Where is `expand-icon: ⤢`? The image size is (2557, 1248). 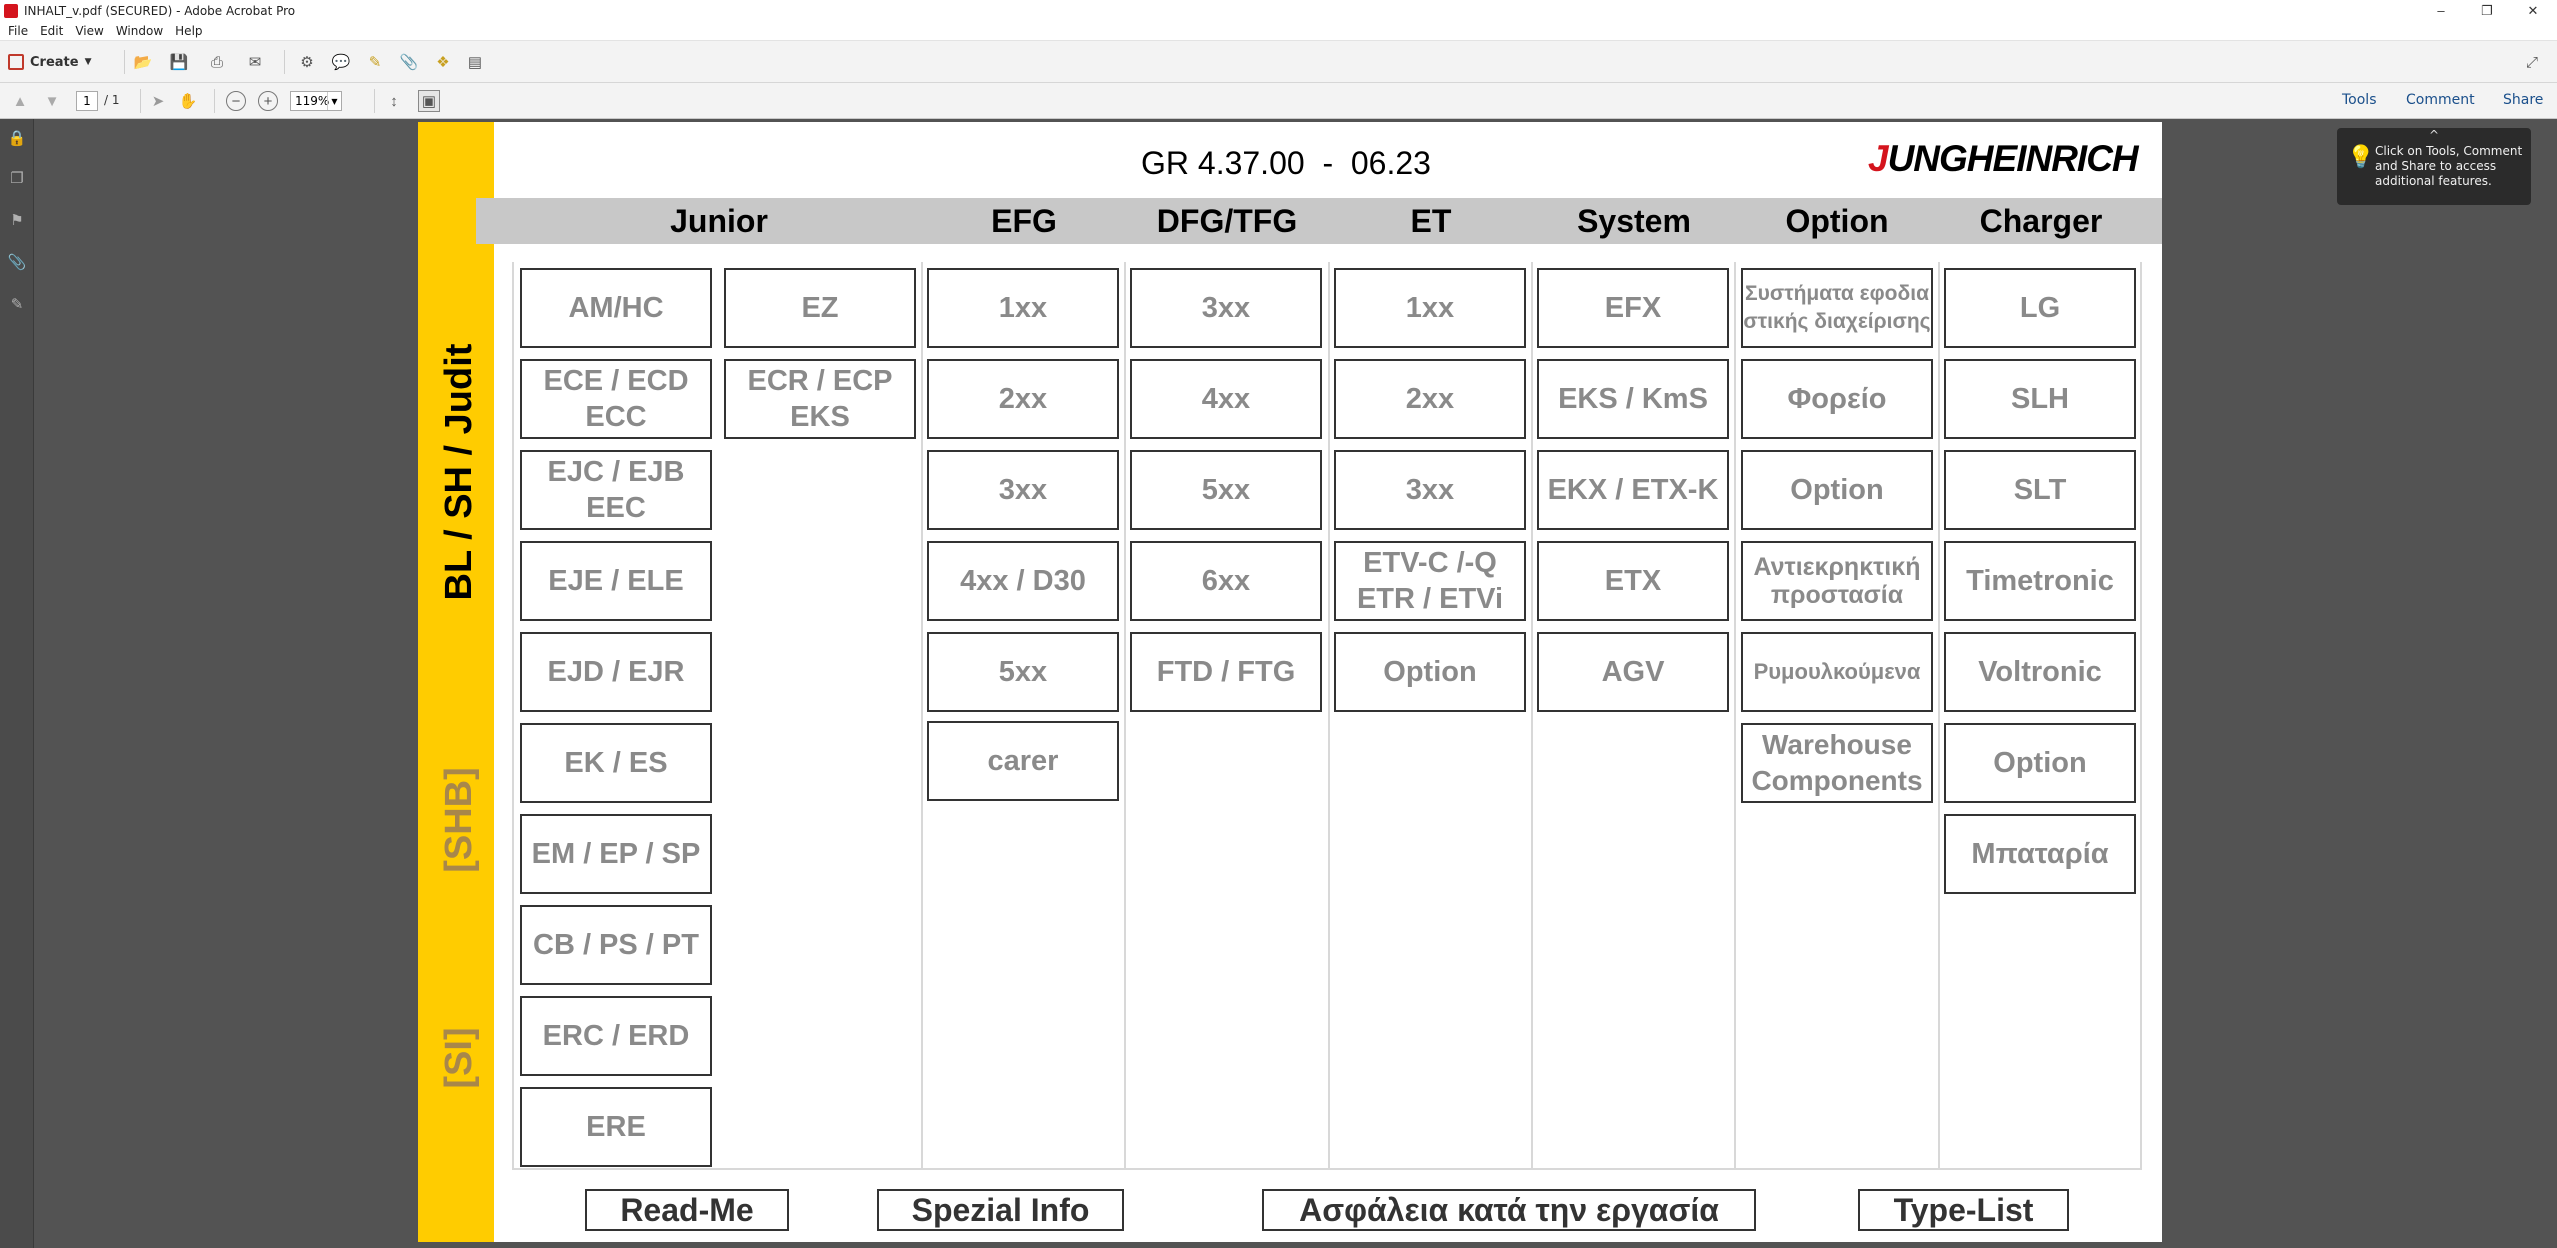 expand-icon: ⤢ is located at coordinates (2532, 62).